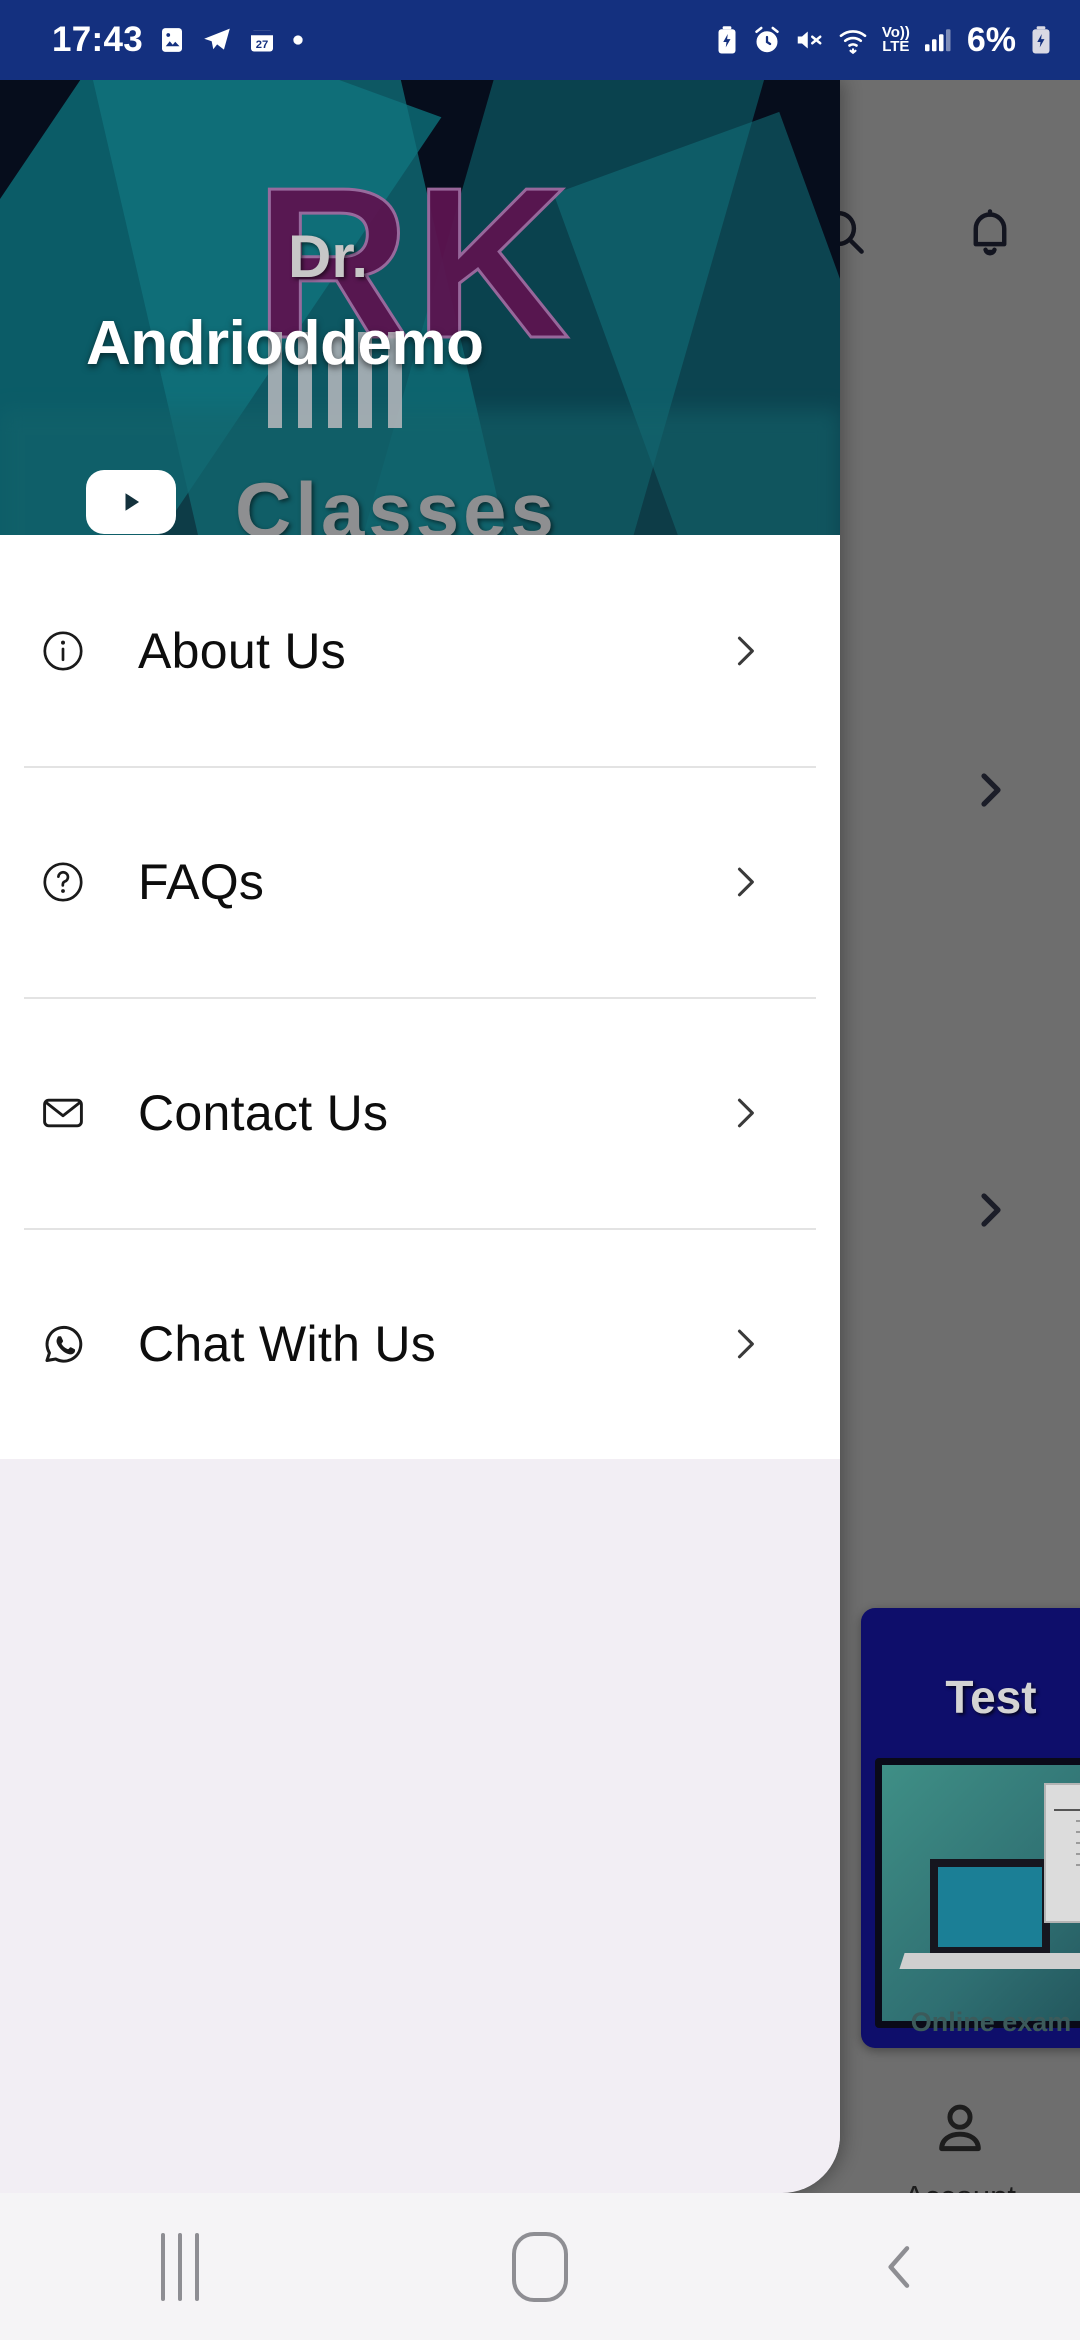  I want to click on volte-icon: Vo)) LTE, so click(895, 39).